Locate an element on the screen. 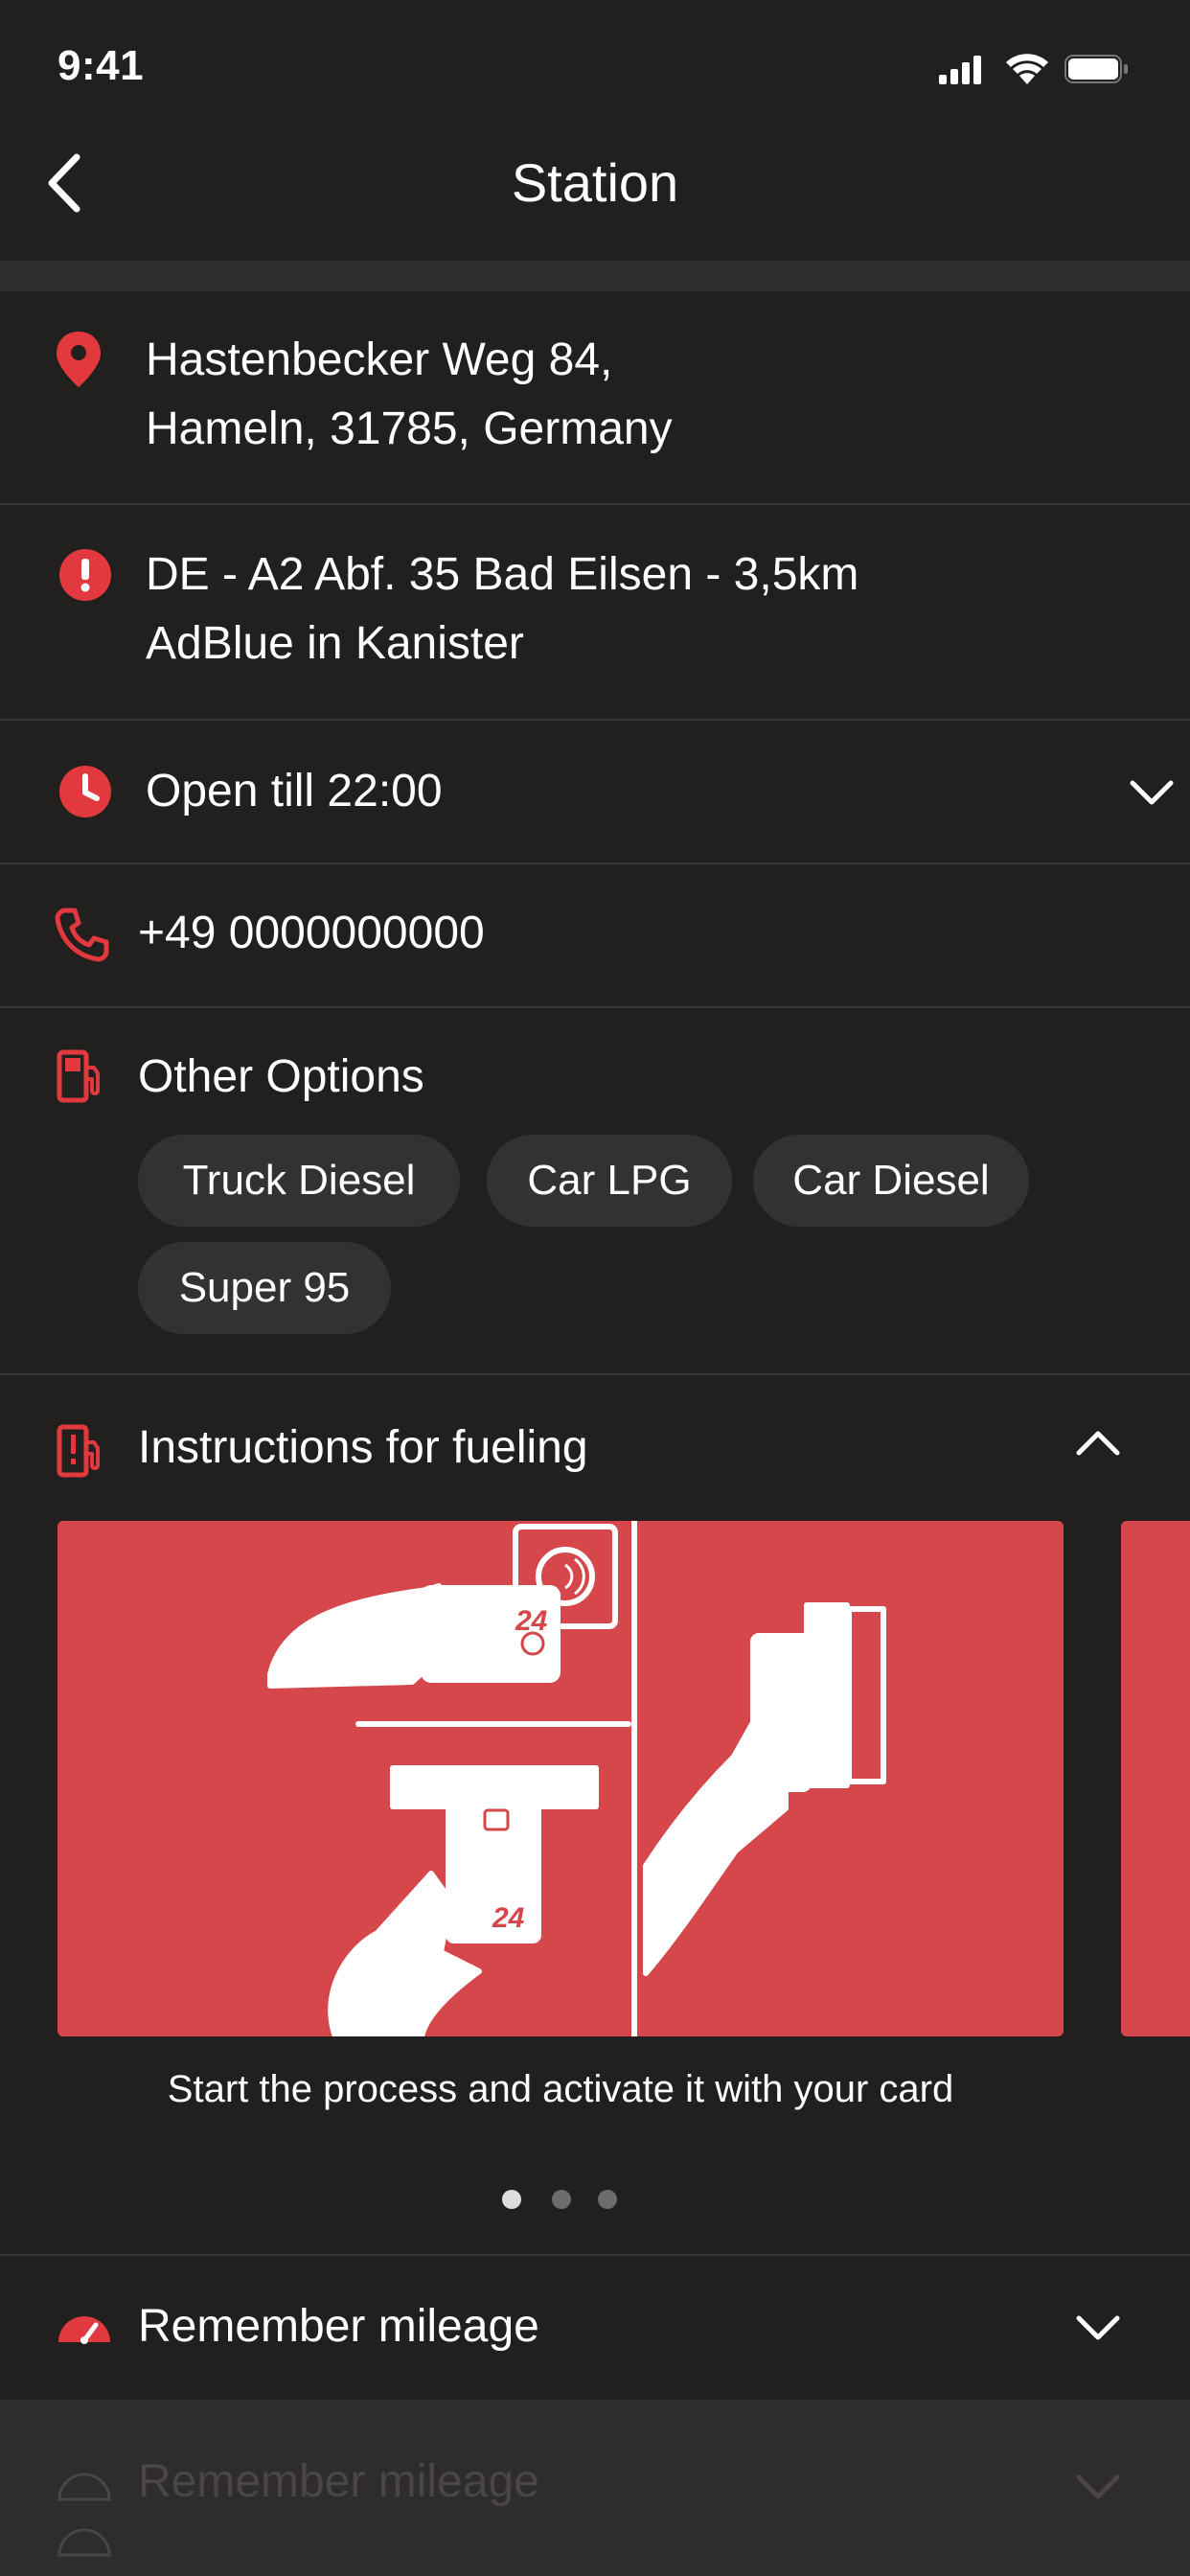 The width and height of the screenshot is (1190, 2576). instructions-header: Instructions for fueling is located at coordinates (595, 1443).